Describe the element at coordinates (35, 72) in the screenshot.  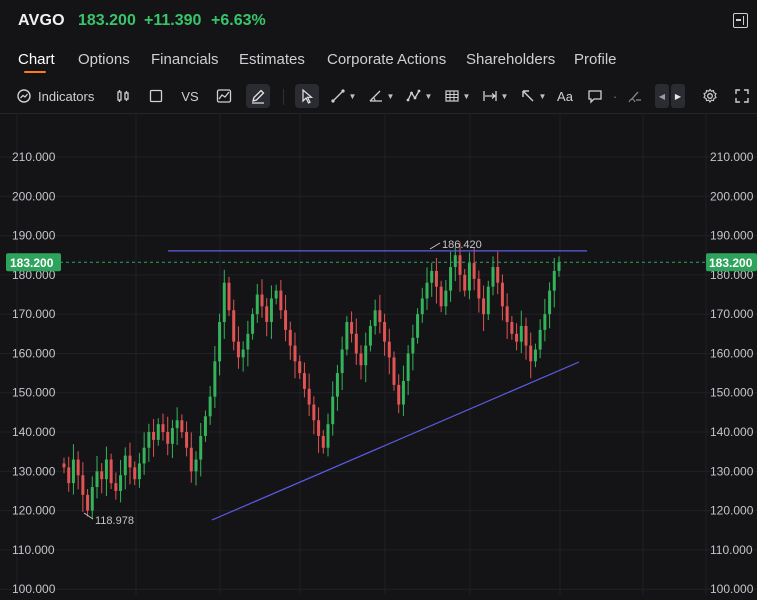
I see `active-tab-indicator` at that location.